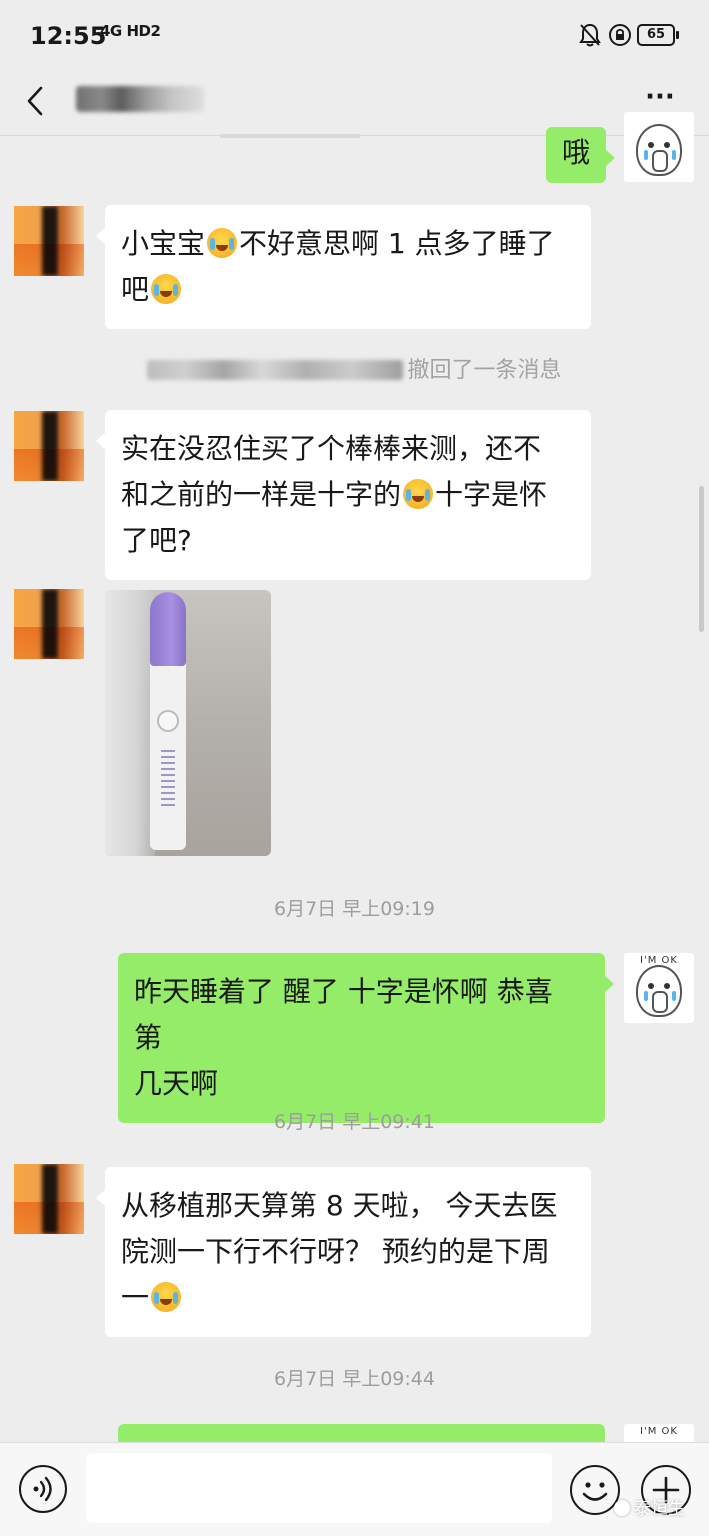 The image size is (709, 1536). I want to click on status-time: 12:55, so click(68, 36).